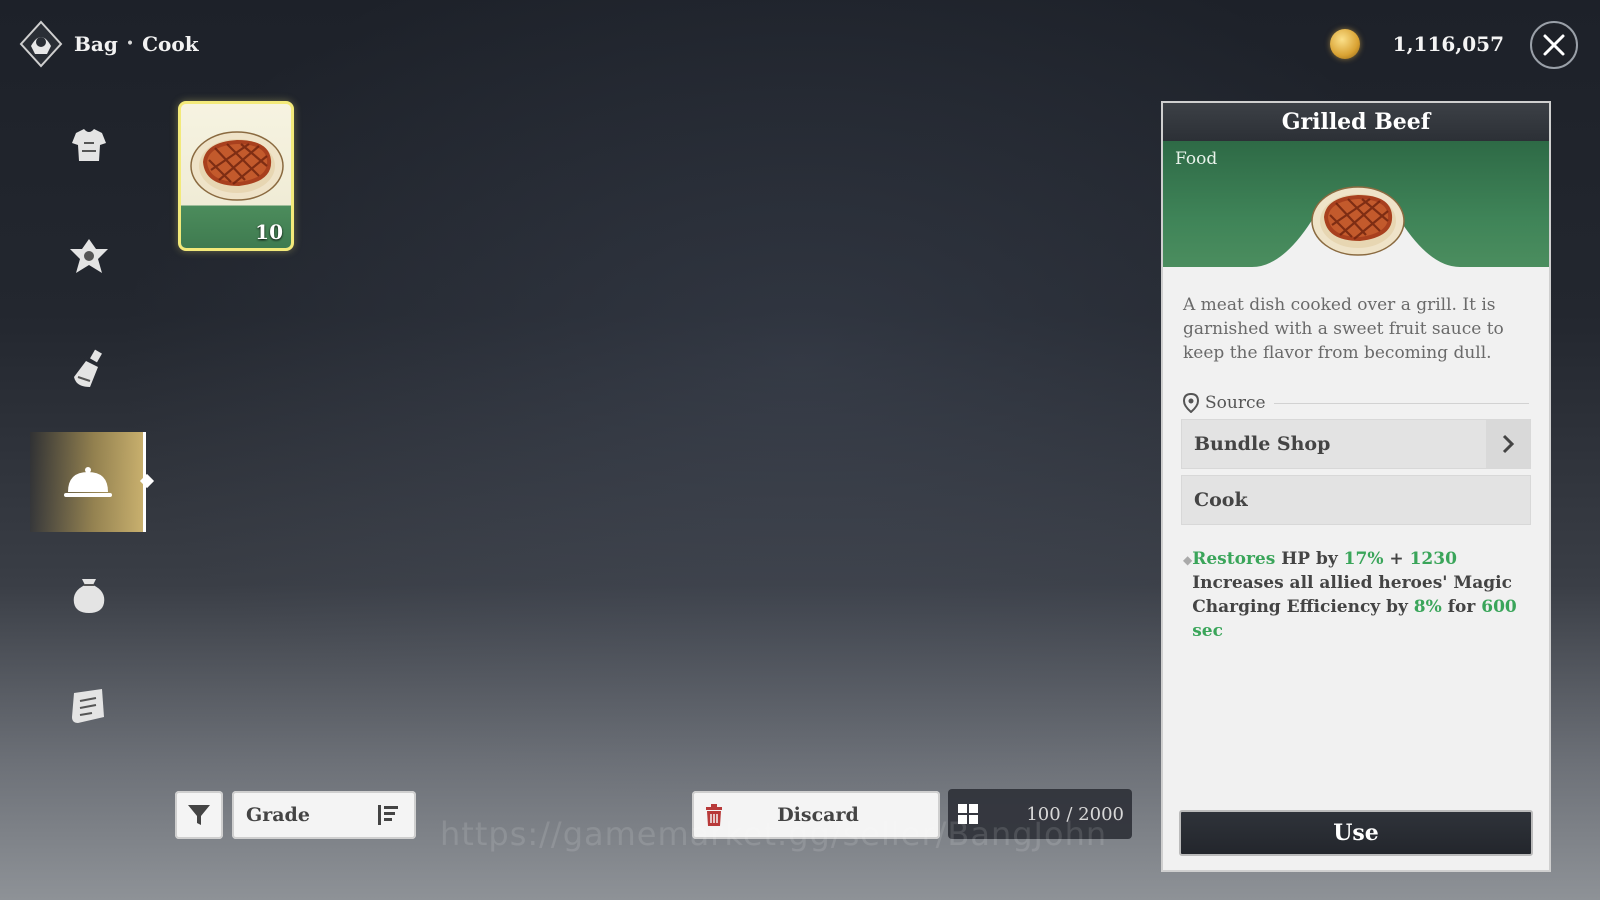 This screenshot has height=900, width=1600. I want to click on pouch-icon, so click(89, 596).